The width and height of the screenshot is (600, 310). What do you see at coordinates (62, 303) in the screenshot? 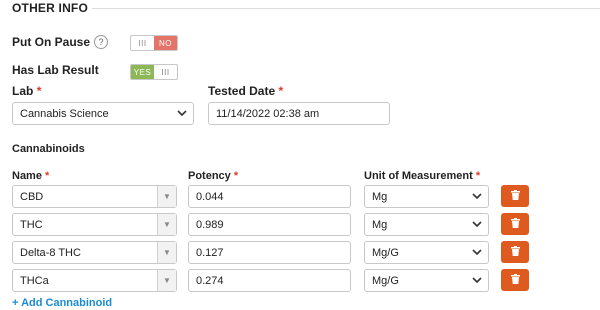
I see `add-cannabinoid-link: + Add Cannabinoid` at bounding box center [62, 303].